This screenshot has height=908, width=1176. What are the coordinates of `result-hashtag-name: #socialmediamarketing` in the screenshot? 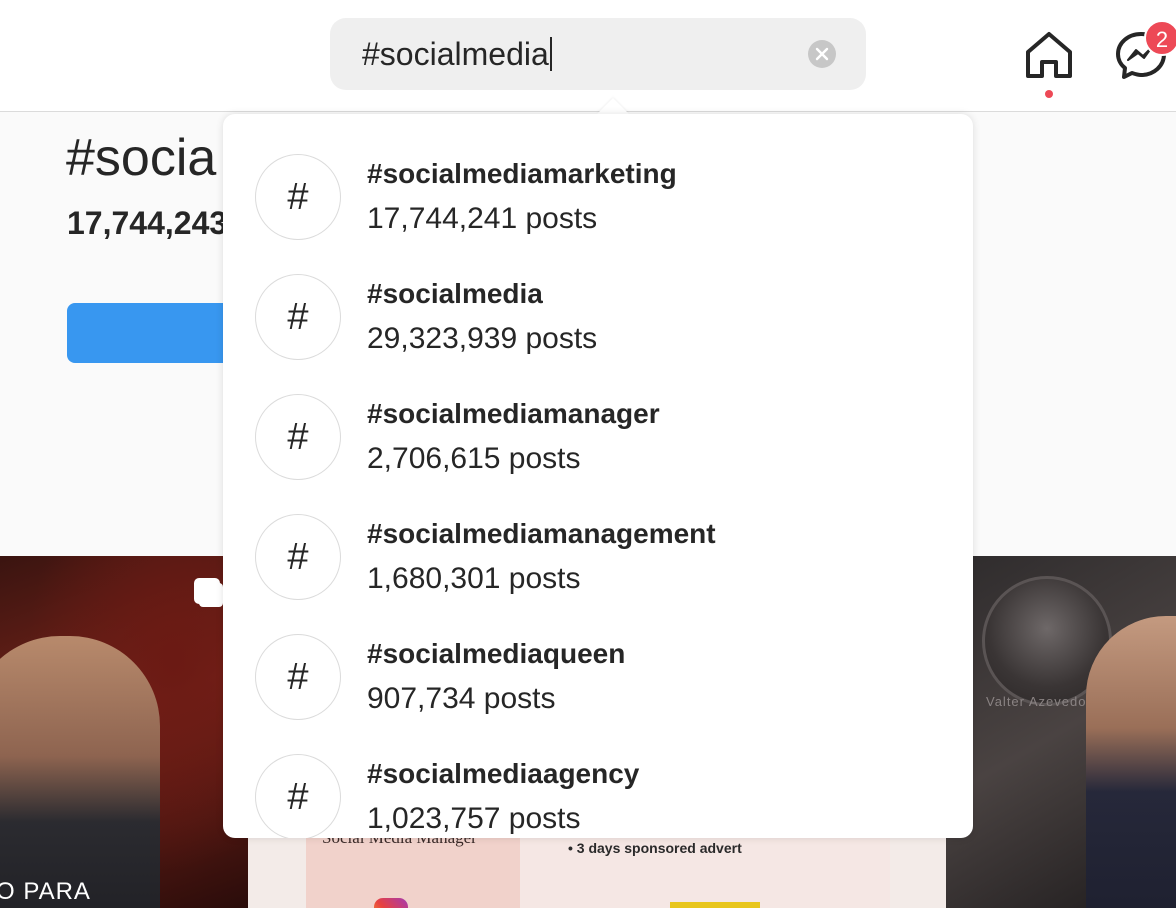 It's located at (522, 173).